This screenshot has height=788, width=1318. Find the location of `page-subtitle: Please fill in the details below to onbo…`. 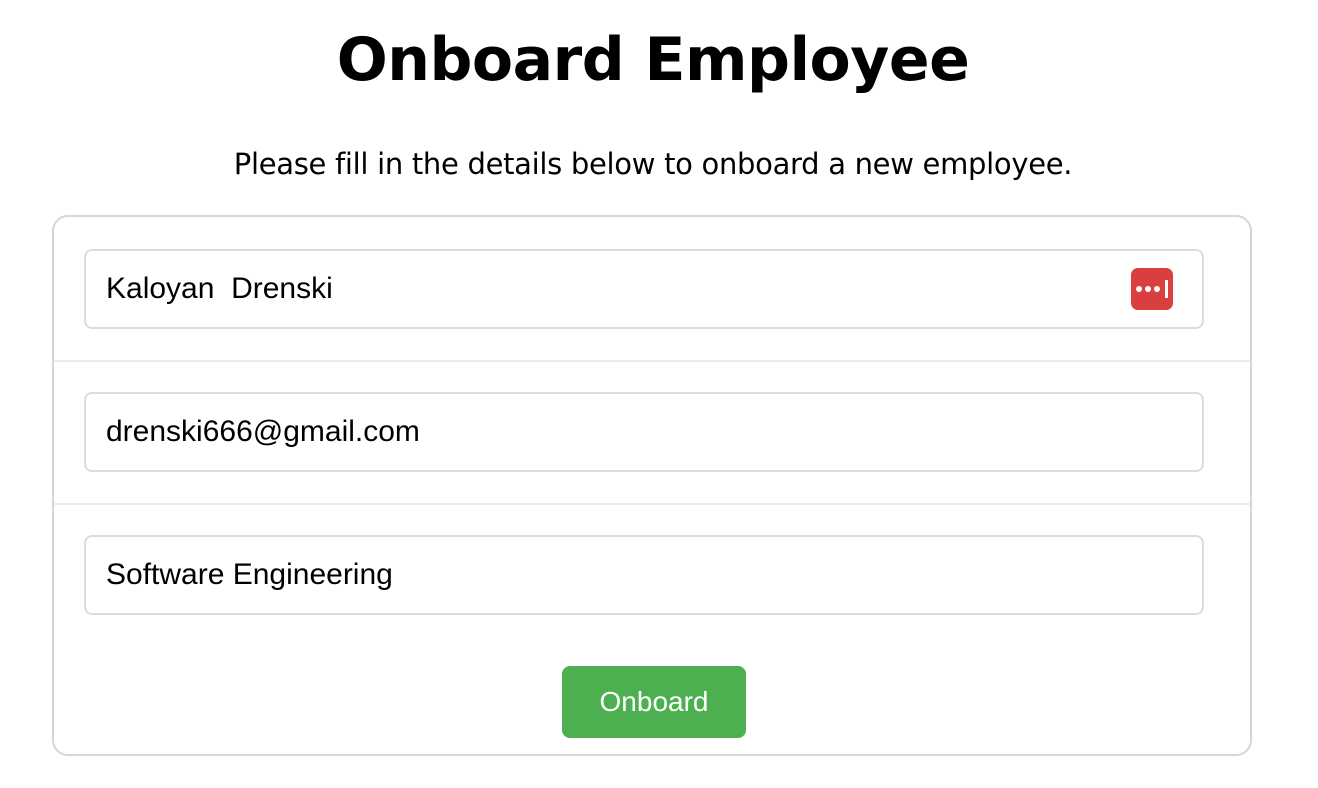

page-subtitle: Please fill in the details below to onbo… is located at coordinates (653, 164).